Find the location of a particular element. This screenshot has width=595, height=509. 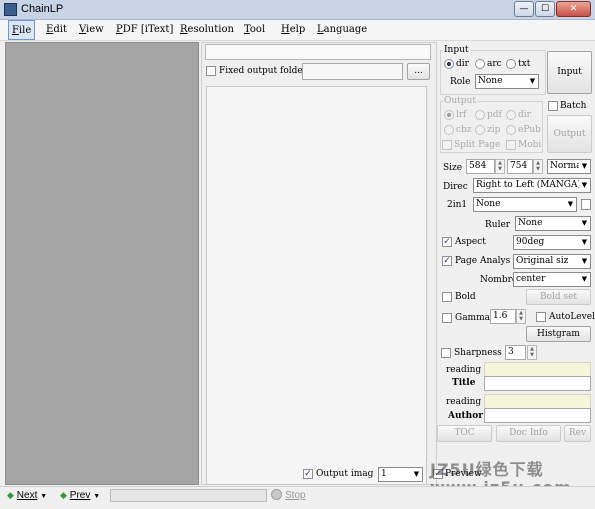

size-mode-select: Normal ▼ is located at coordinates (569, 166).